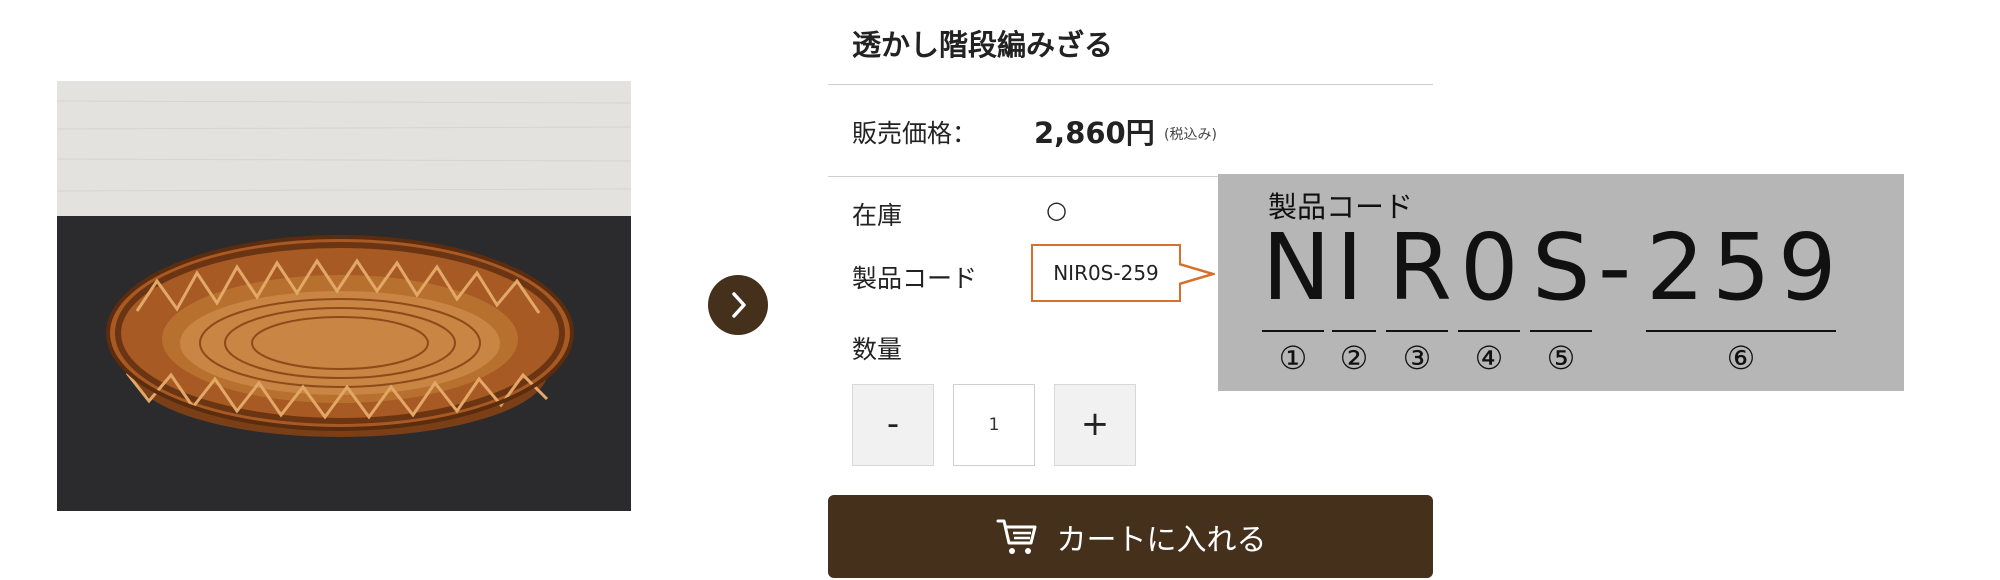 This screenshot has width=2000, height=580. I want to click on code-character: 0, so click(1489, 267).